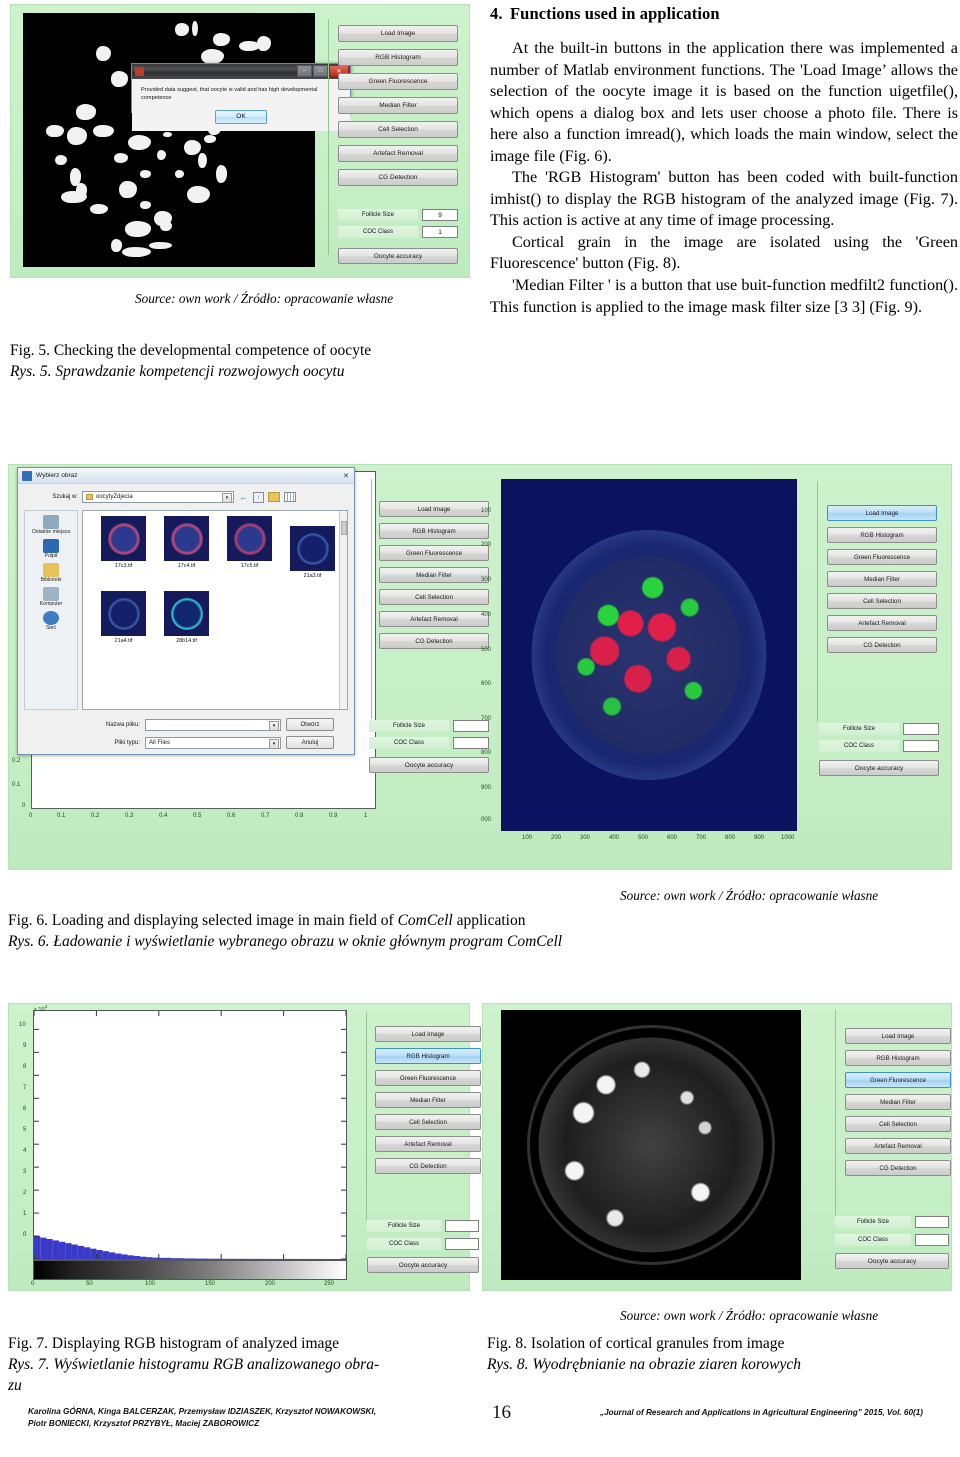 The image size is (960, 1457). I want to click on dialog-titlebar: – □ ✕, so click(241, 71).